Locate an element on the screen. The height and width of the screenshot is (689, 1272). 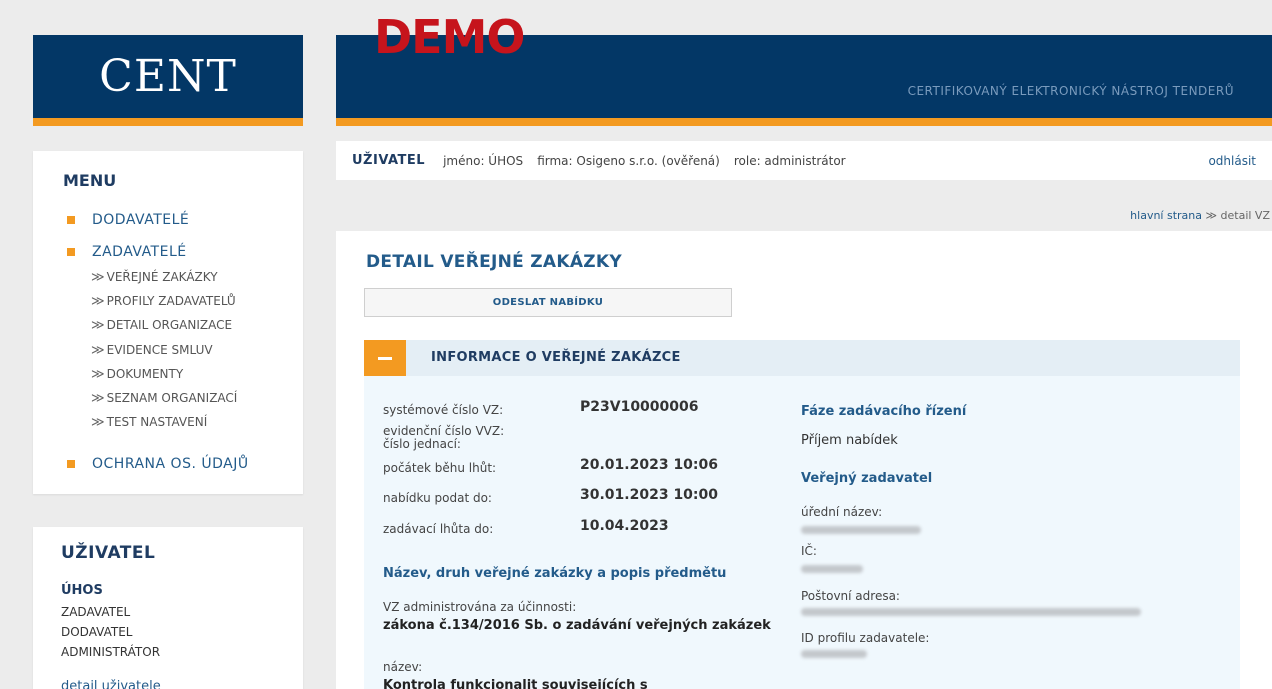
page-title: DETAIL VEŘEJNÉ ZAKÁZKY is located at coordinates (494, 262).